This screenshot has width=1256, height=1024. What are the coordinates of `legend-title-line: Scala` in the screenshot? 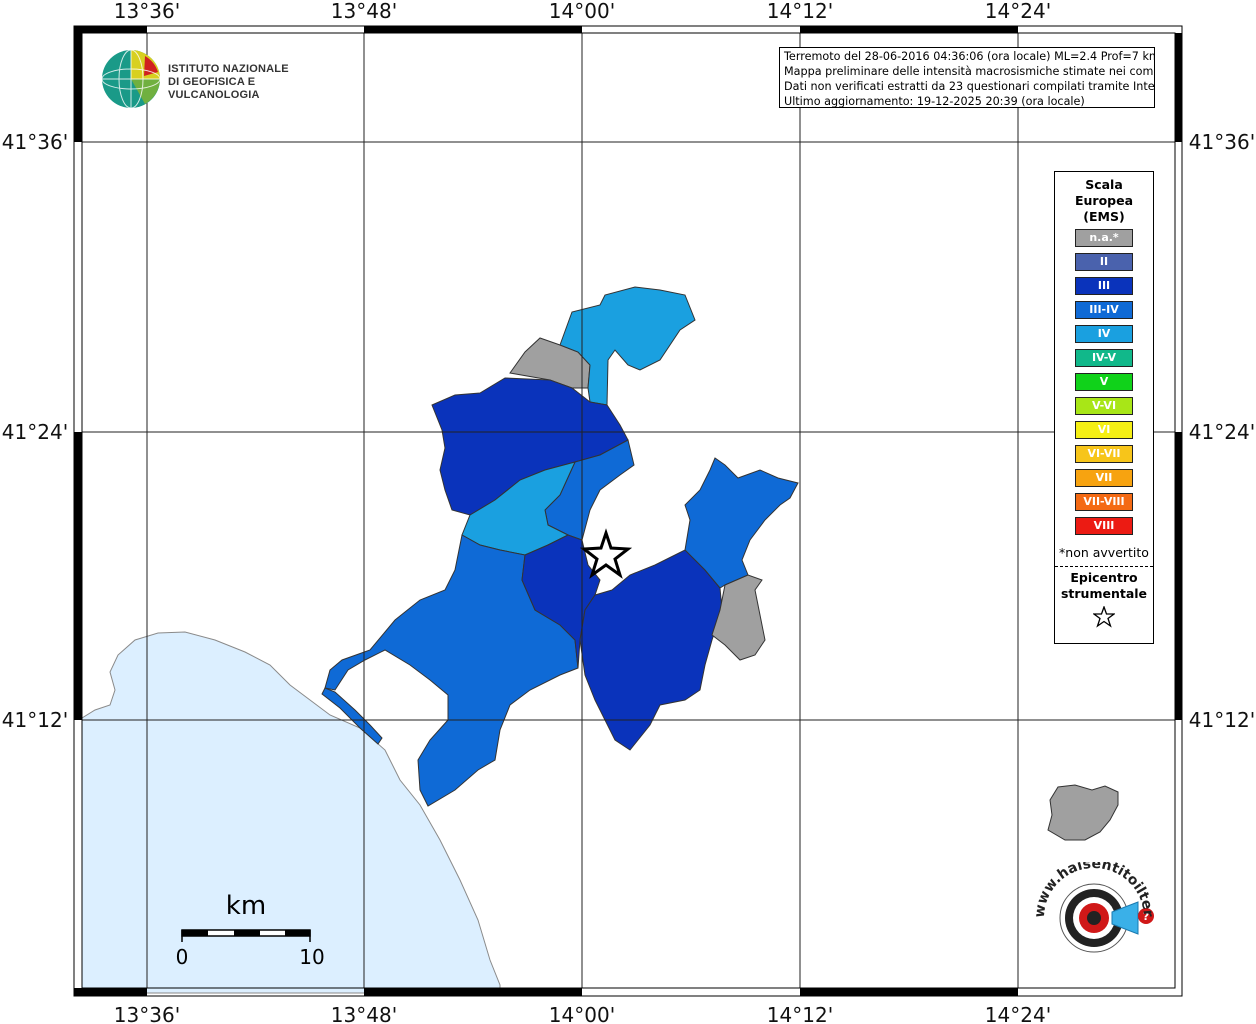 It's located at (1104, 184).